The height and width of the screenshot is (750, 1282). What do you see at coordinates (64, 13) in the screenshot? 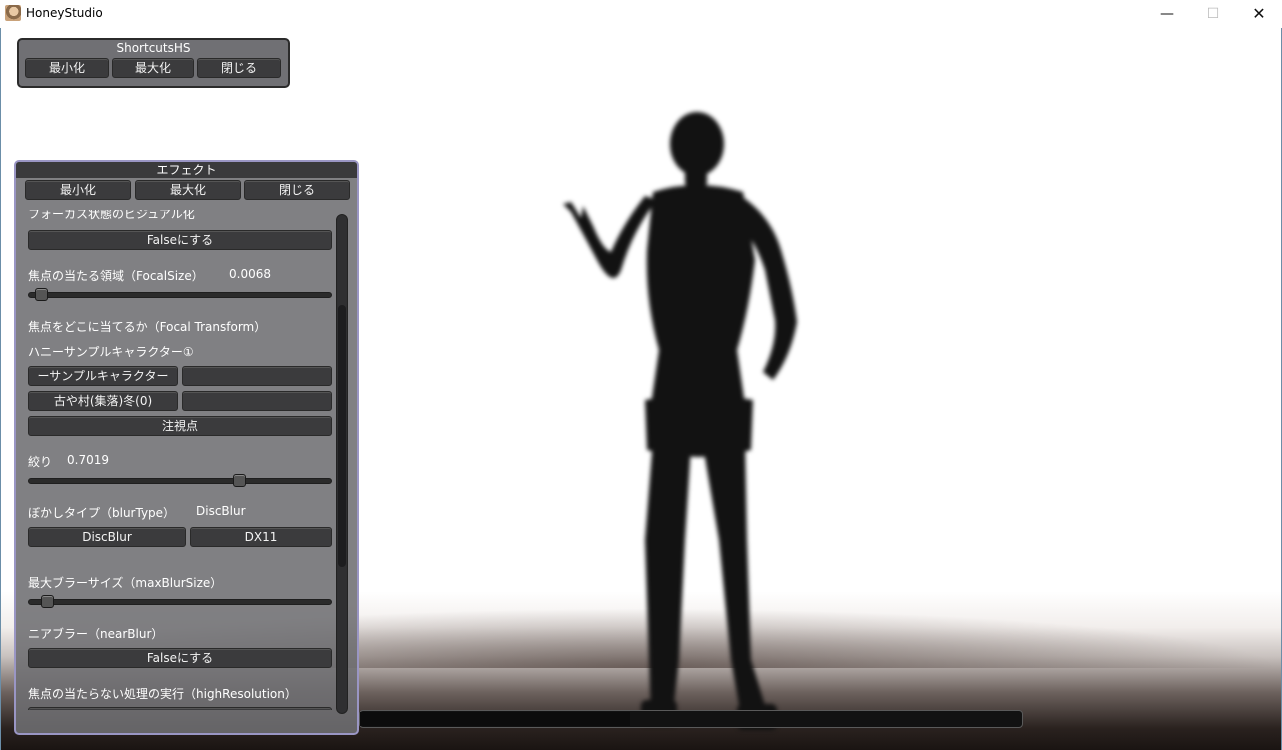
I see `window-title: HoneyStudio` at bounding box center [64, 13].